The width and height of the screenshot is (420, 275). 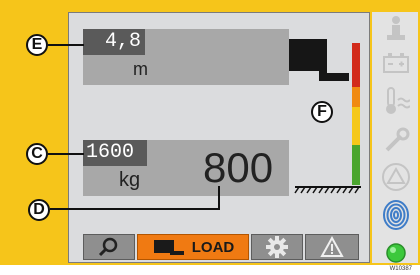 What do you see at coordinates (219, 198) in the screenshot?
I see `callout-d-leader-v` at bounding box center [219, 198].